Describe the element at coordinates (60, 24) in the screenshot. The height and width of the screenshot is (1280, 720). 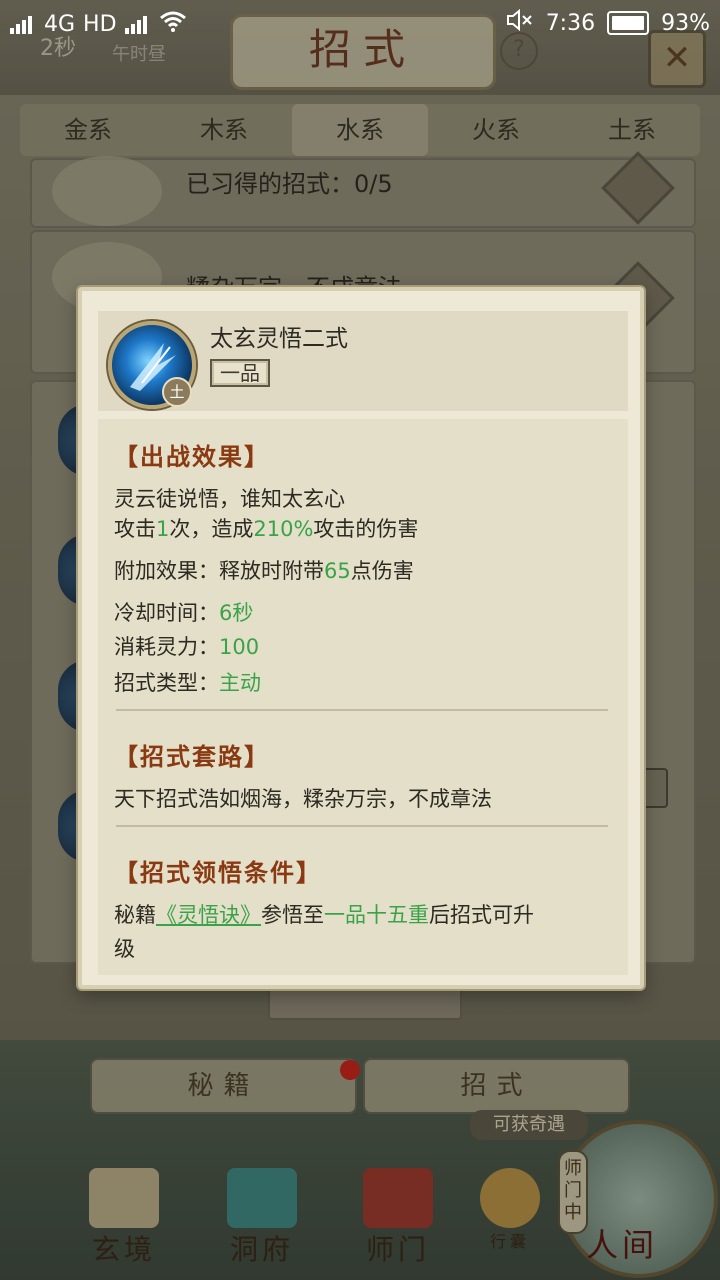
I see `network-type: 4G` at that location.